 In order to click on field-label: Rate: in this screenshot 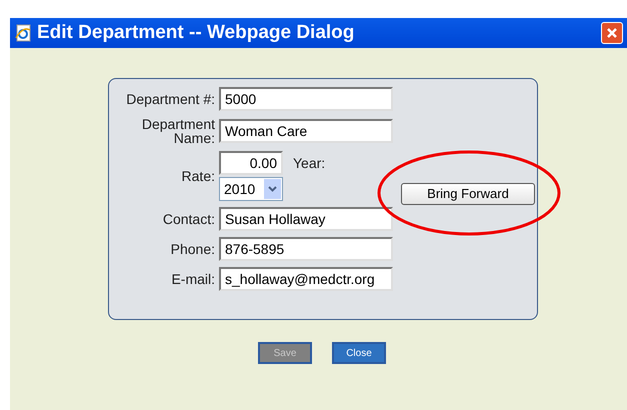, I will do `click(197, 176)`.